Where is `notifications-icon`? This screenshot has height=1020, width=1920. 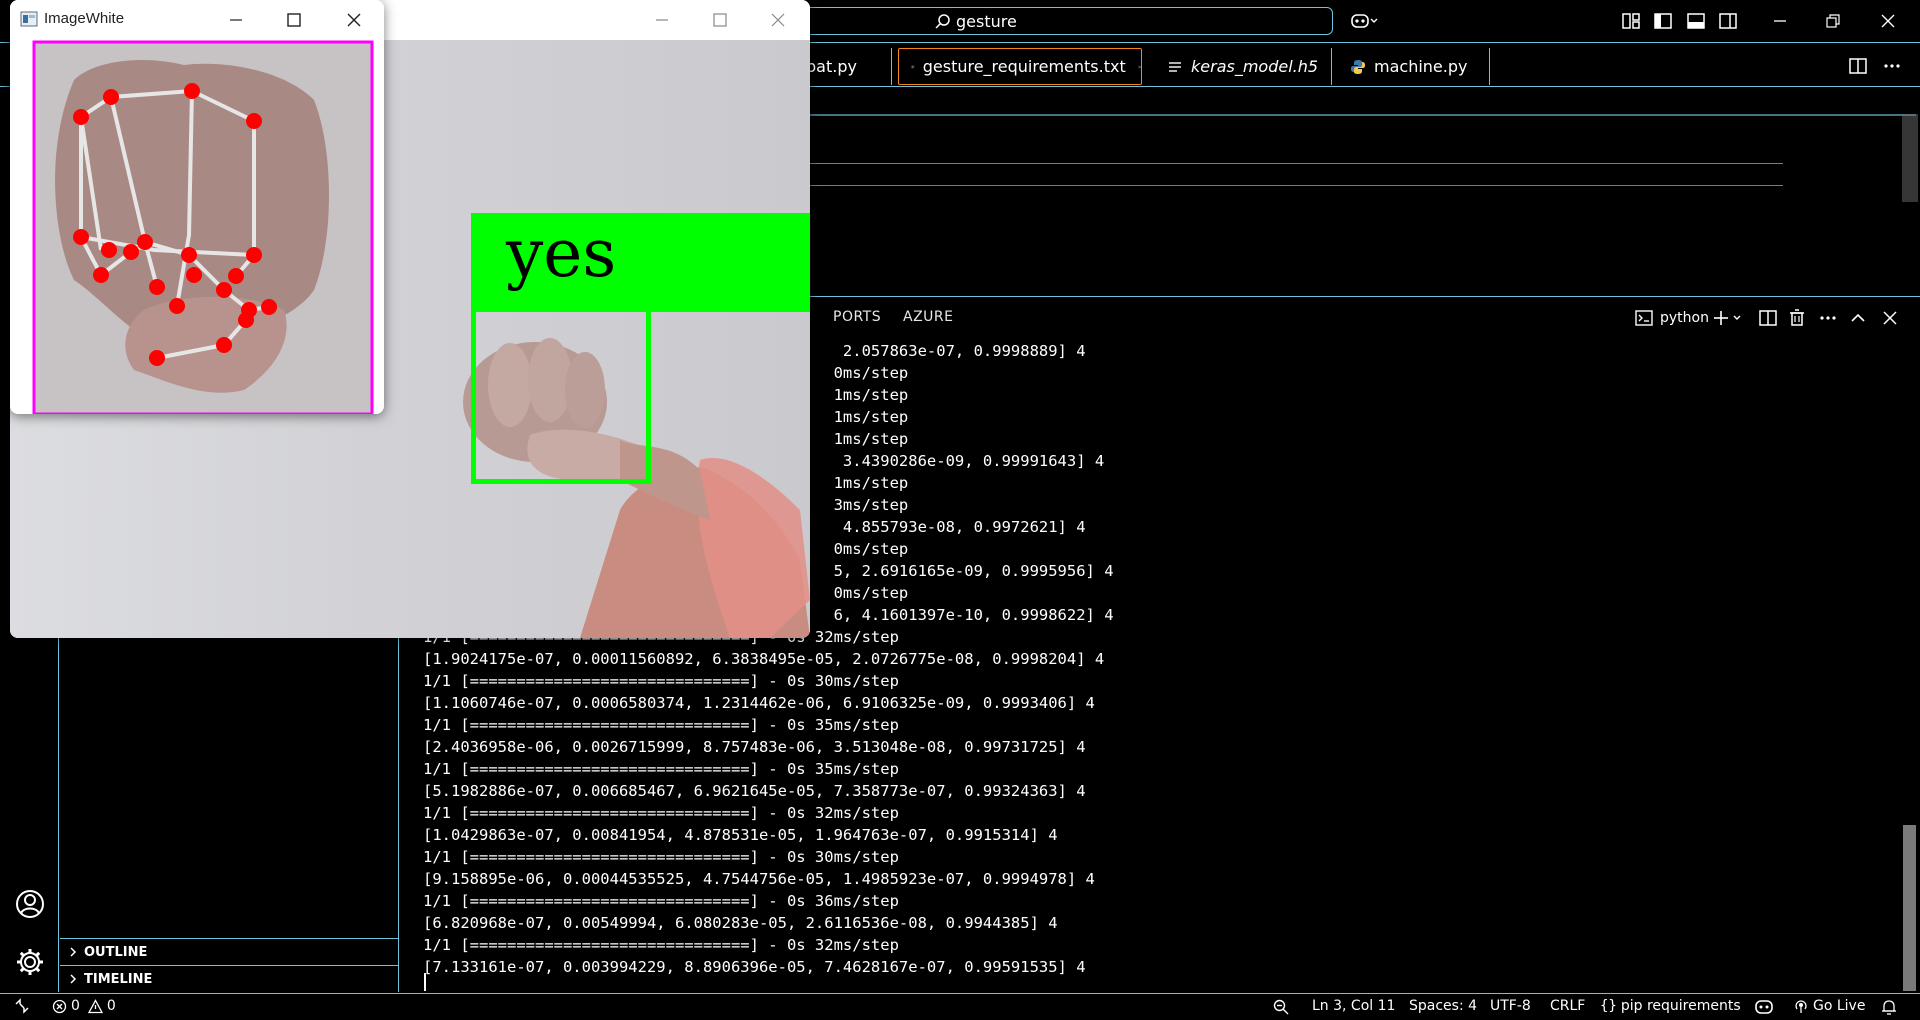 notifications-icon is located at coordinates (1889, 1007).